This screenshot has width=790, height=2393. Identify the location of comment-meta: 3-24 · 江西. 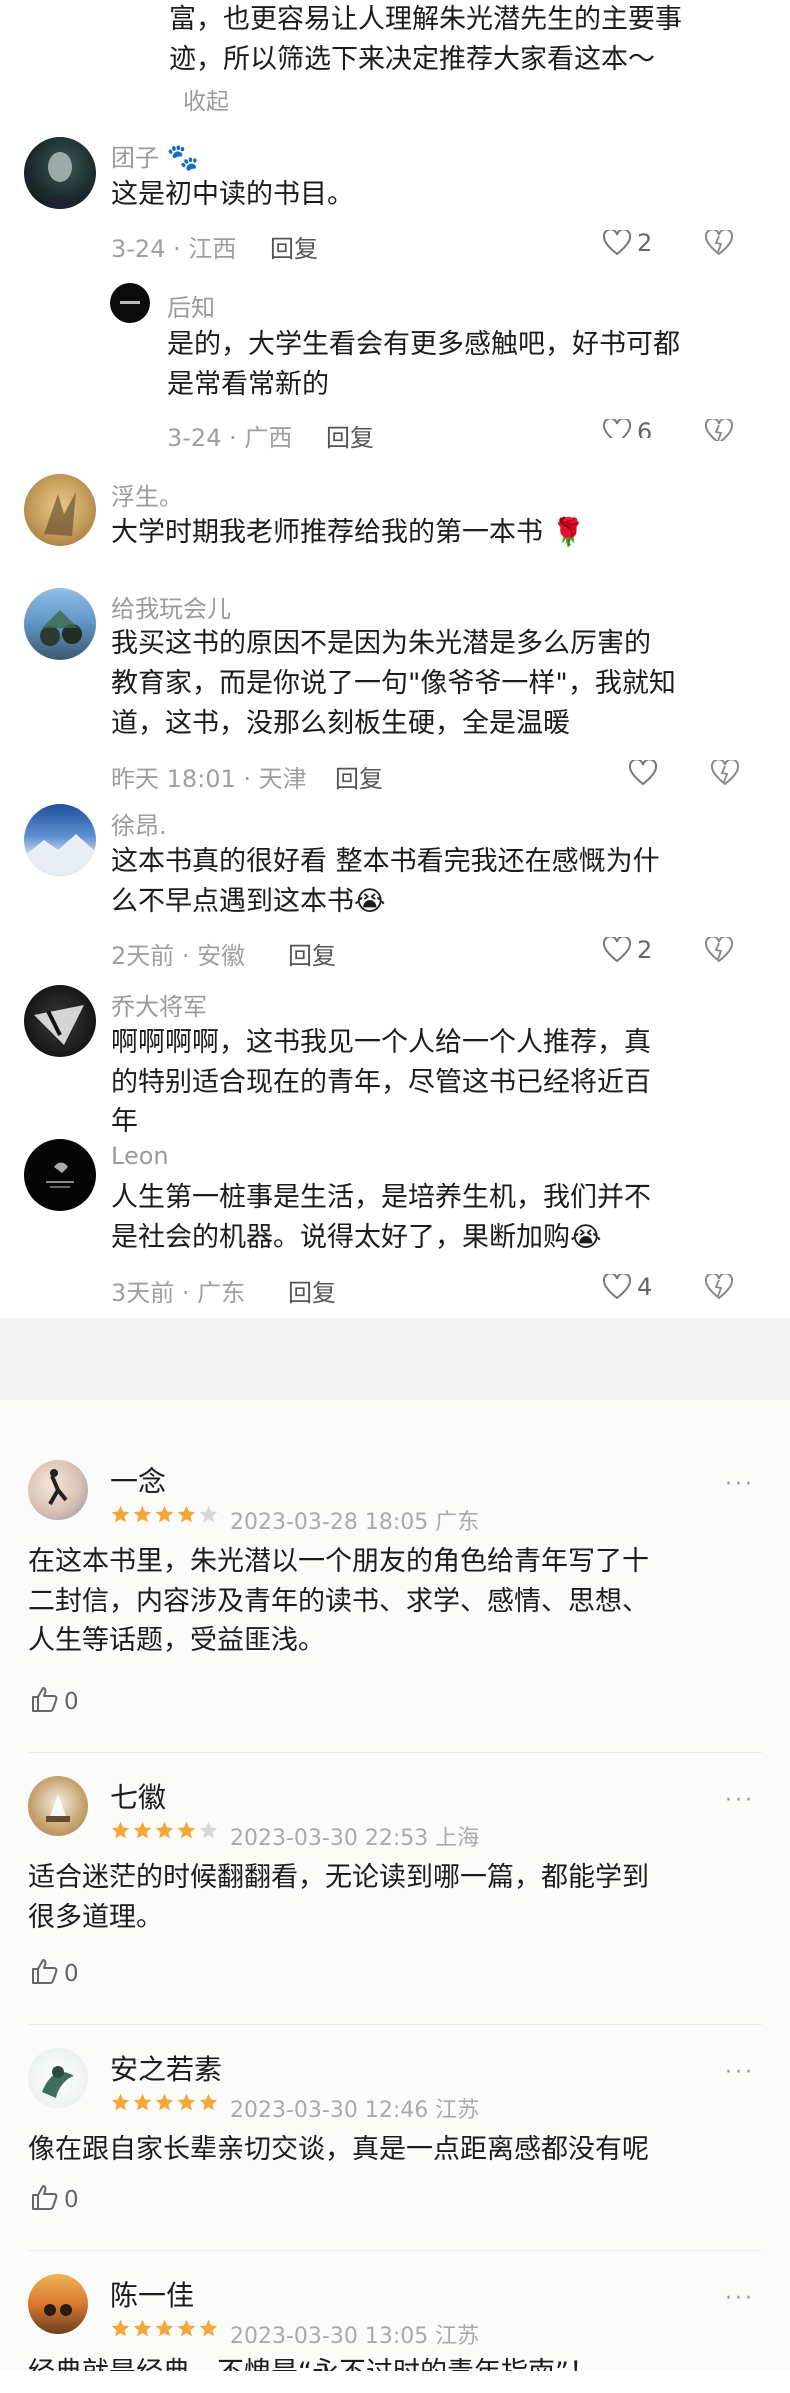
(174, 249).